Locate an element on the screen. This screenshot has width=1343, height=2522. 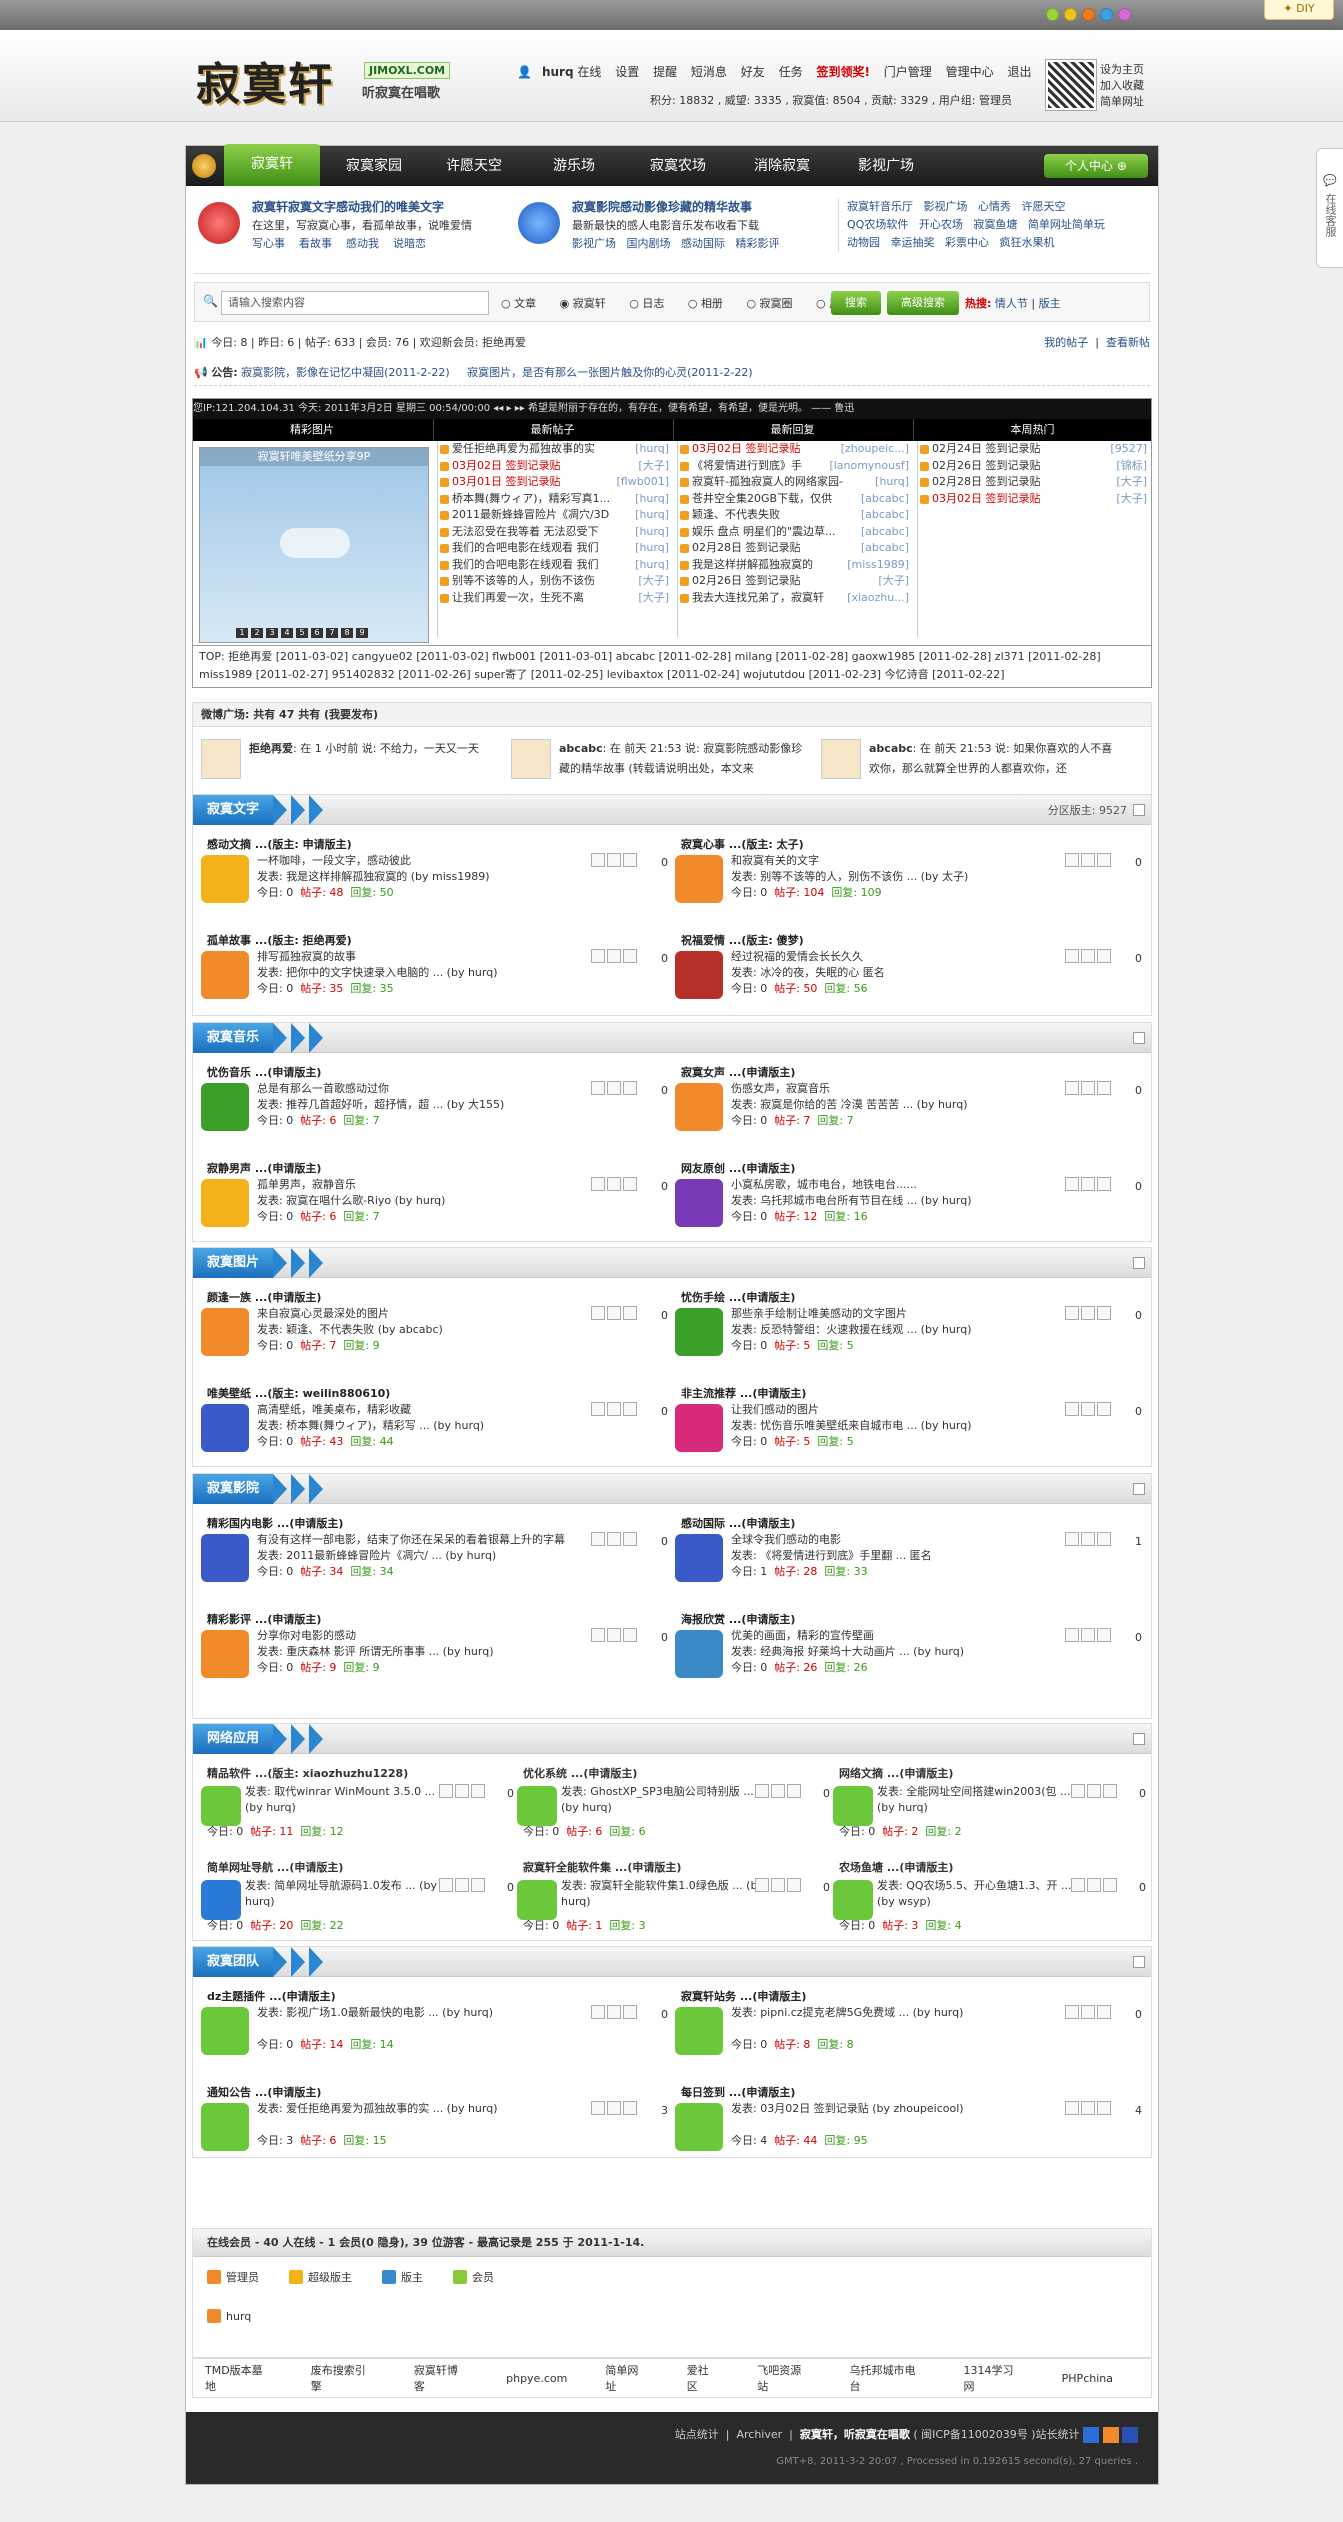
forum-last-post: 发表: 2011最新蜂蜂冒险片《凋穴/ ... (by hurq) is located at coordinates (442, 1556).